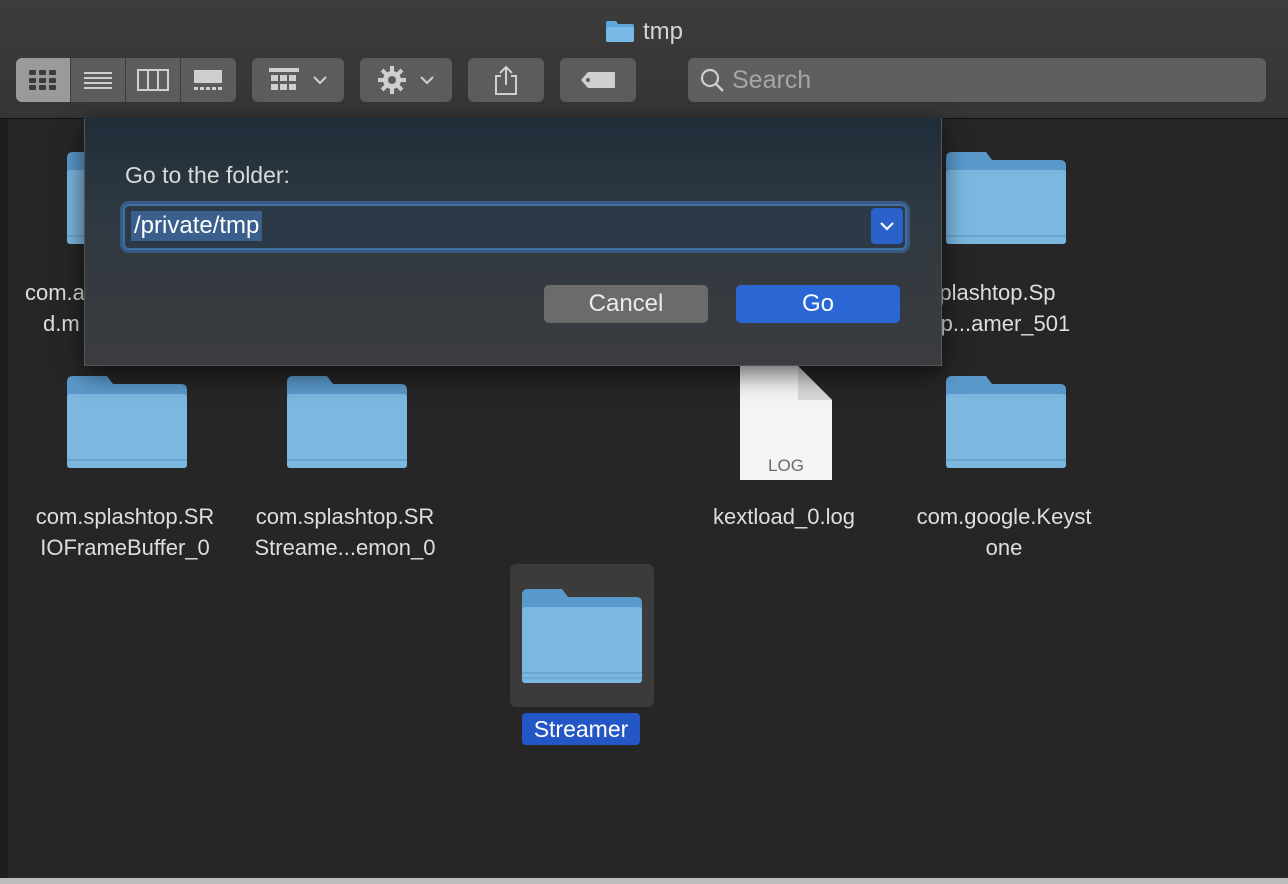 Image resolution: width=1288 pixels, height=884 pixels. I want to click on item-name-line2: Streame...emon_0, so click(345, 547).